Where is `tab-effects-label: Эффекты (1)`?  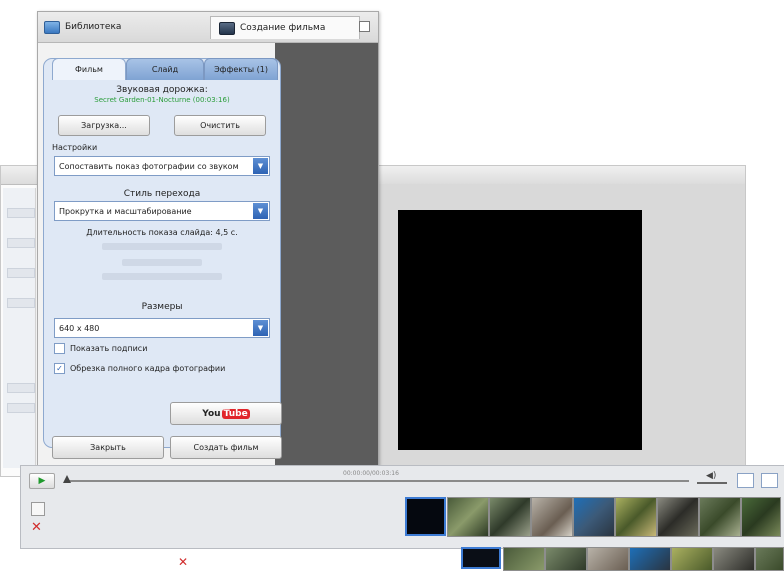
tab-effects-label: Эффекты (1) is located at coordinates (241, 69).